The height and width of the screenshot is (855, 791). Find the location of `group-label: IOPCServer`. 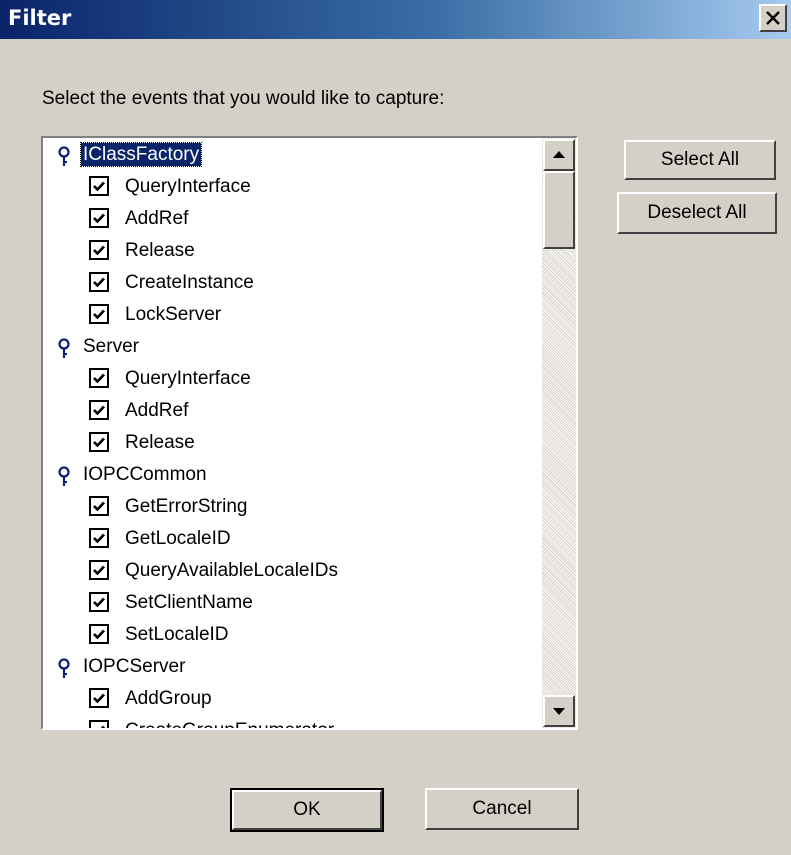

group-label: IOPCServer is located at coordinates (134, 666).